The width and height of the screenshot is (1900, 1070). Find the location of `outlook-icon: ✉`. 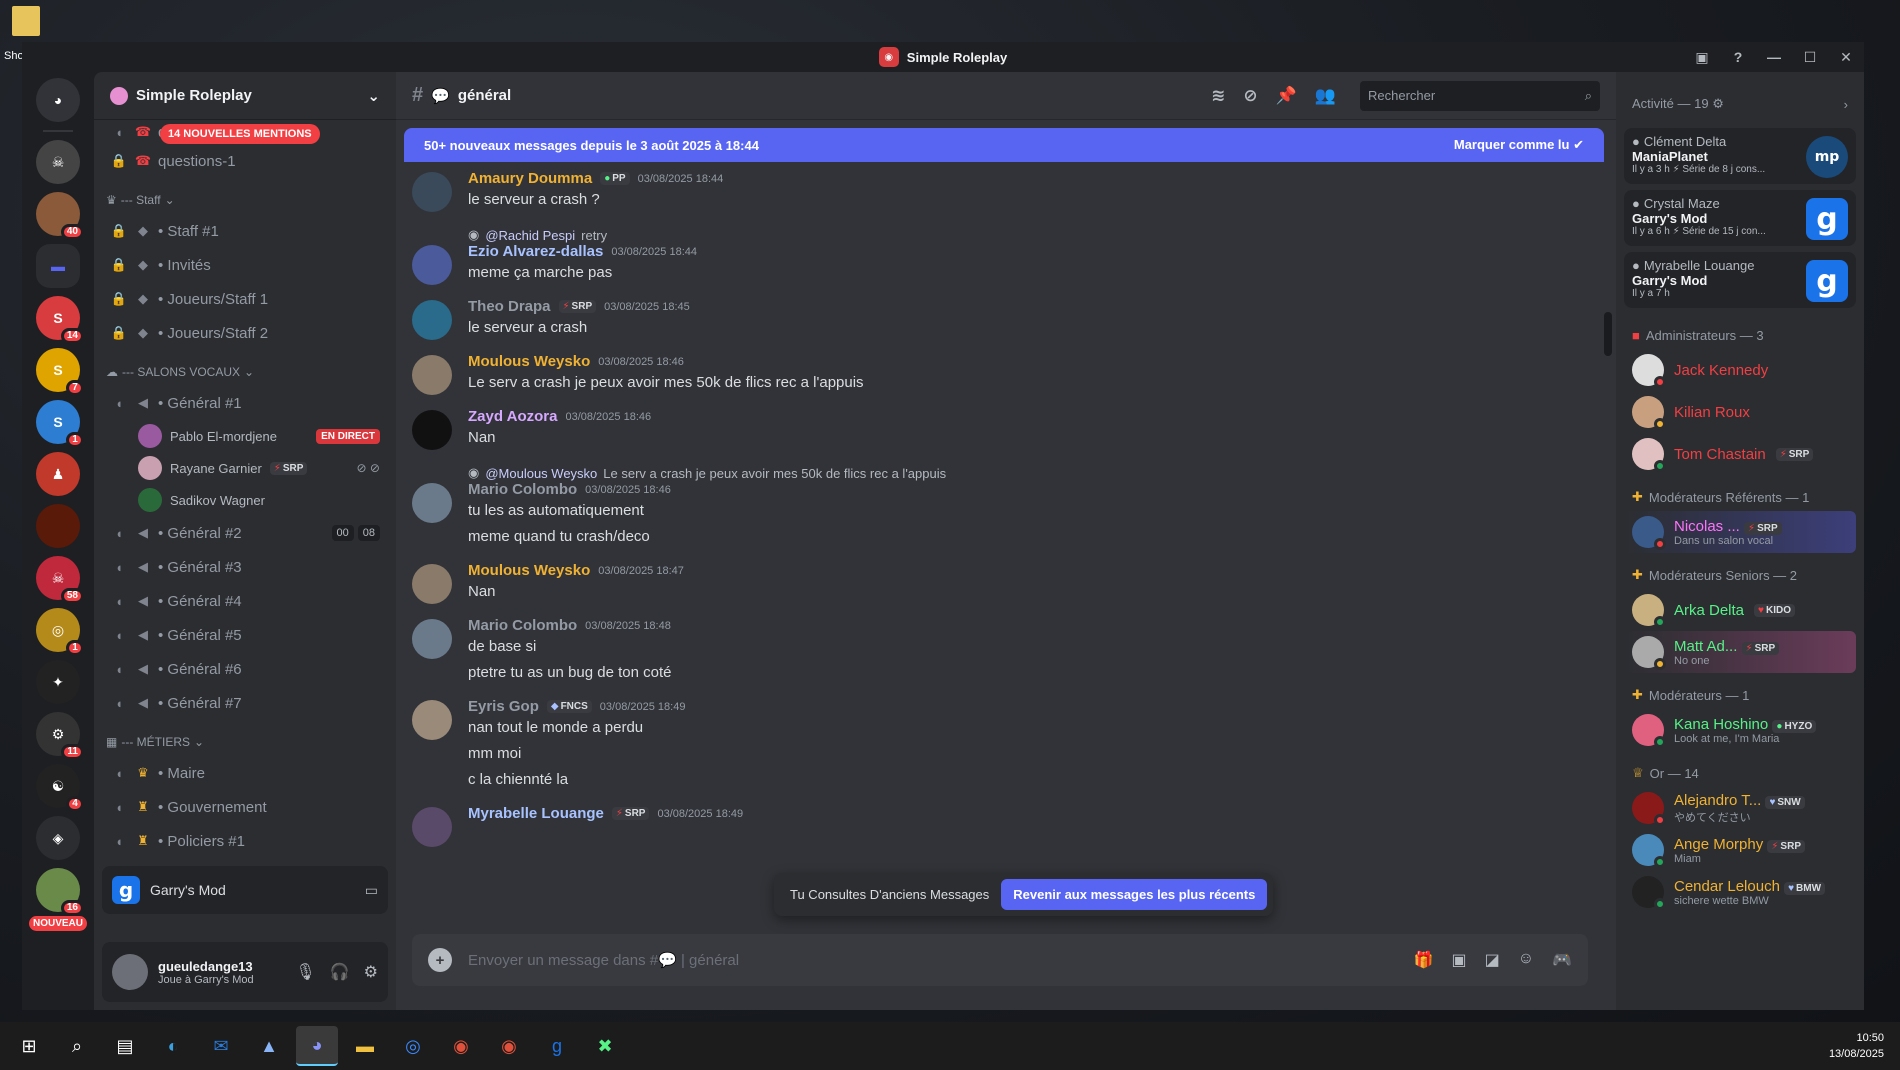

outlook-icon: ✉ is located at coordinates (221, 1046).